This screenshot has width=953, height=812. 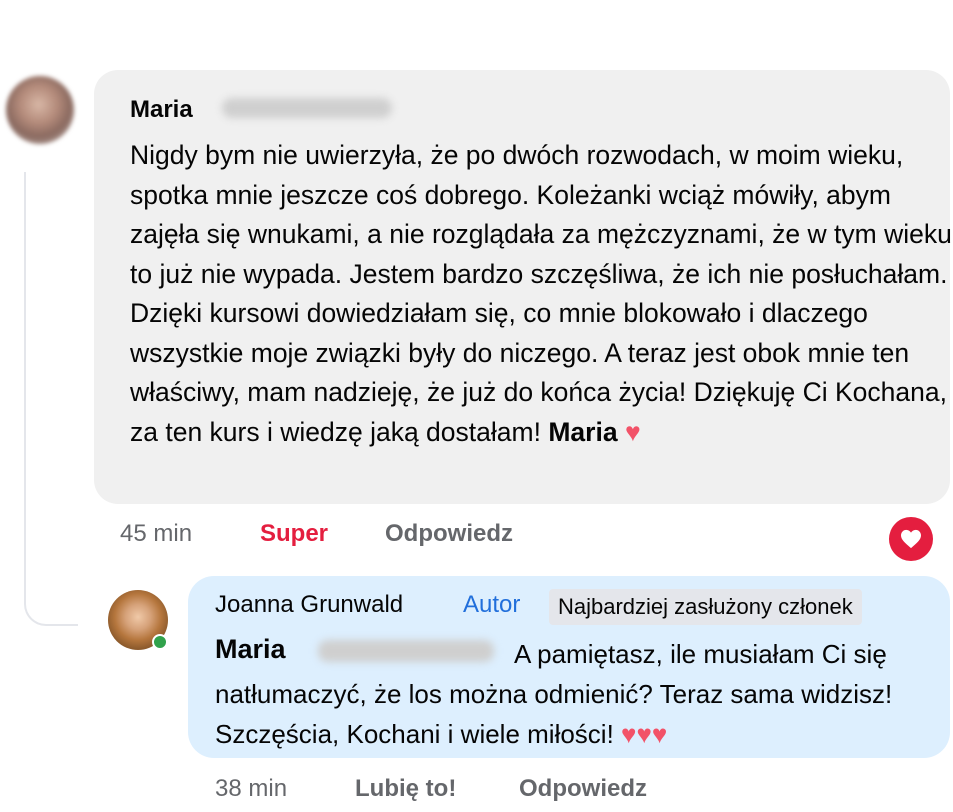 I want to click on avatar-maria, so click(x=40, y=110).